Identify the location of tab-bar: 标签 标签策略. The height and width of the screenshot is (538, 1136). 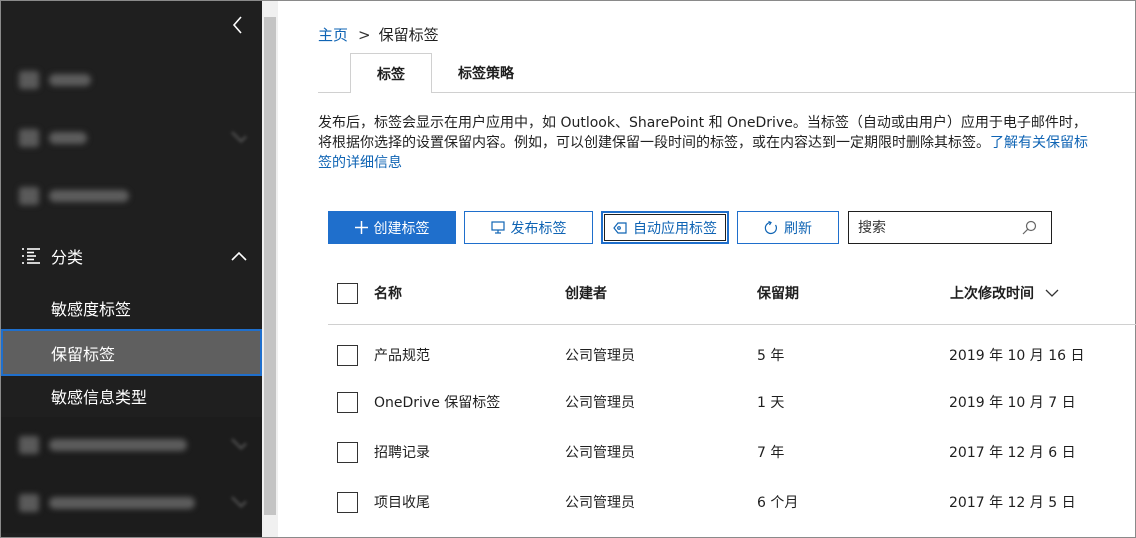
(445, 73).